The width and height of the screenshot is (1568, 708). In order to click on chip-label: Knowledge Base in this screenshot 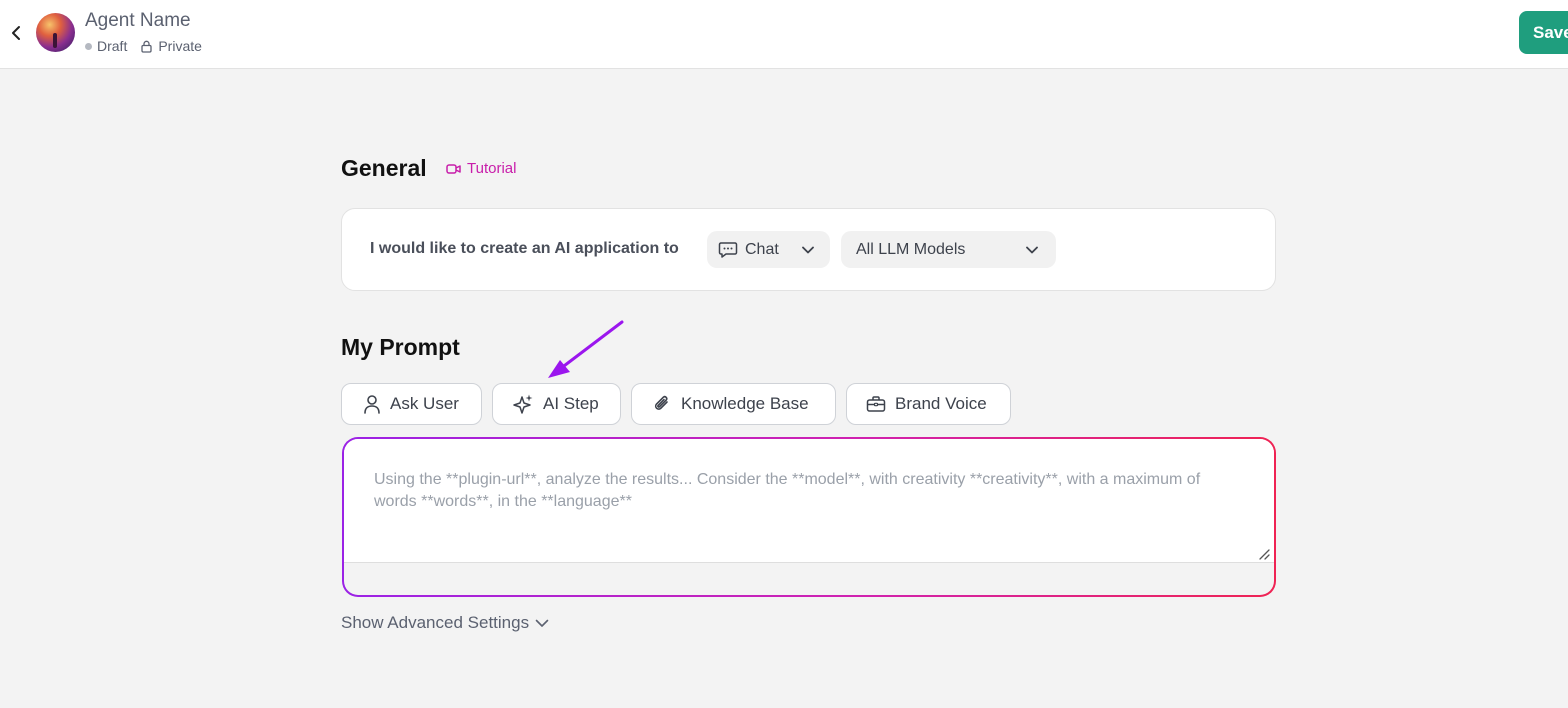, I will do `click(745, 403)`.